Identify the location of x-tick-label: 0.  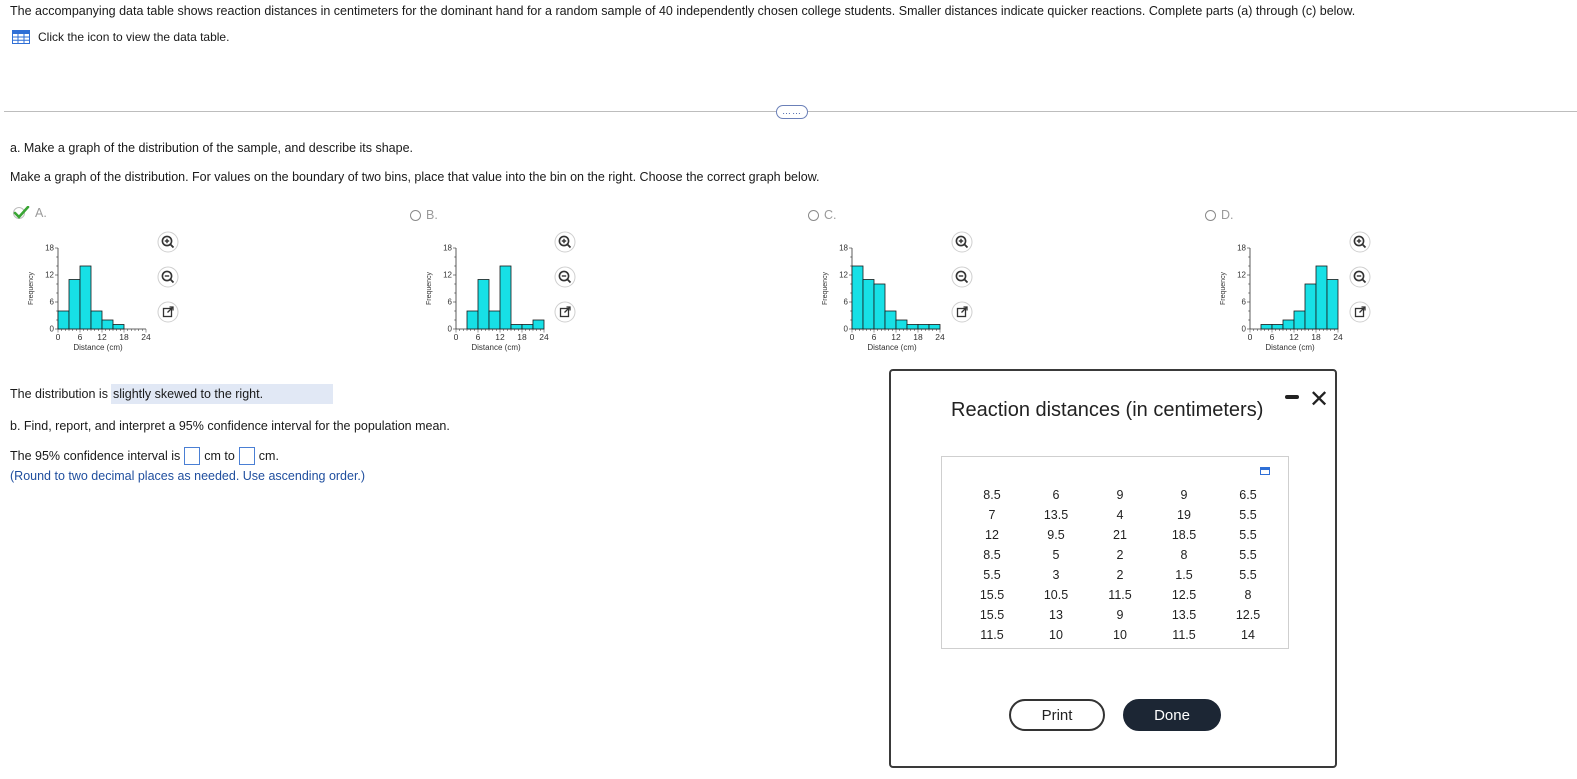
(456, 337).